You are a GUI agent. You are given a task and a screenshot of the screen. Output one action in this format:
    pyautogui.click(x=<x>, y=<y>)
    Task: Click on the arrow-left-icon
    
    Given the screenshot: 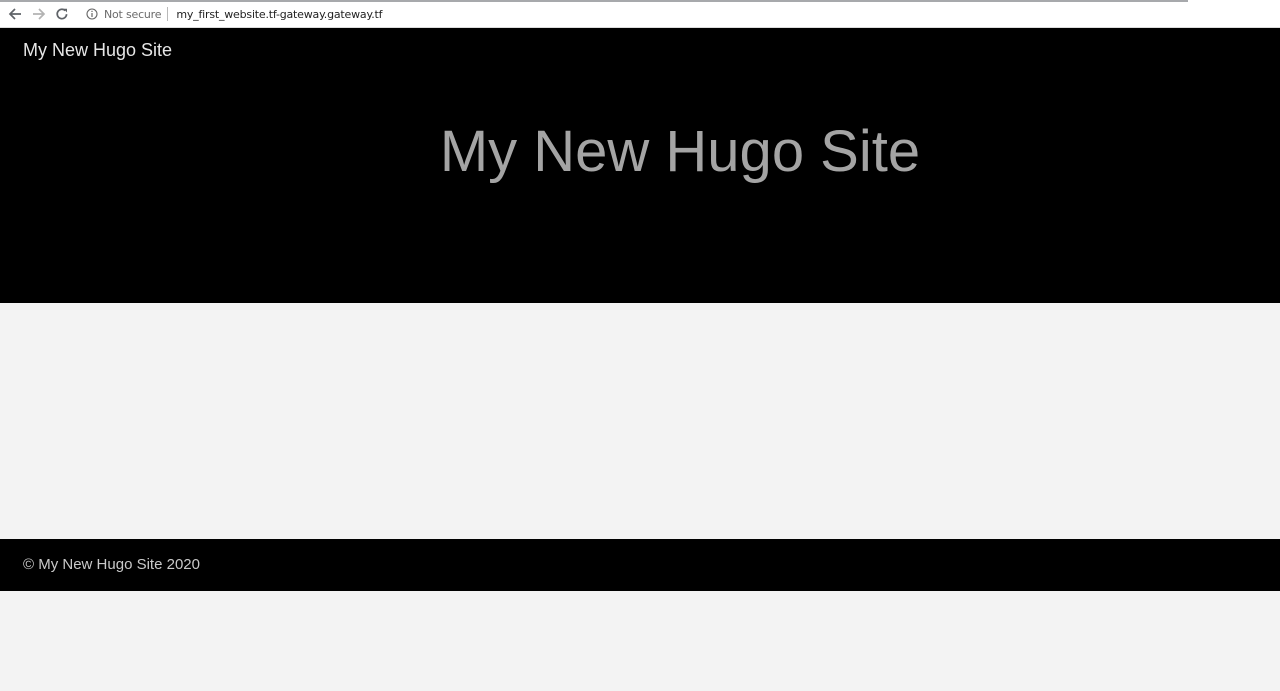 What is the action you would take?
    pyautogui.click(x=14, y=14)
    